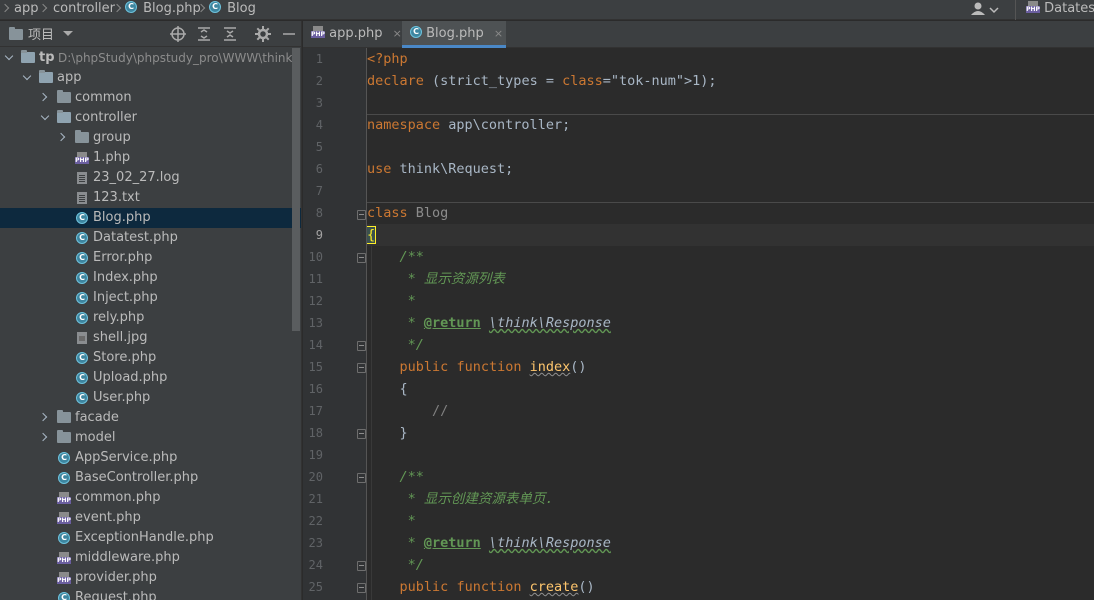 This screenshot has height=600, width=1094. Describe the element at coordinates (150, 98) in the screenshot. I see `tree-item-folder: common` at that location.